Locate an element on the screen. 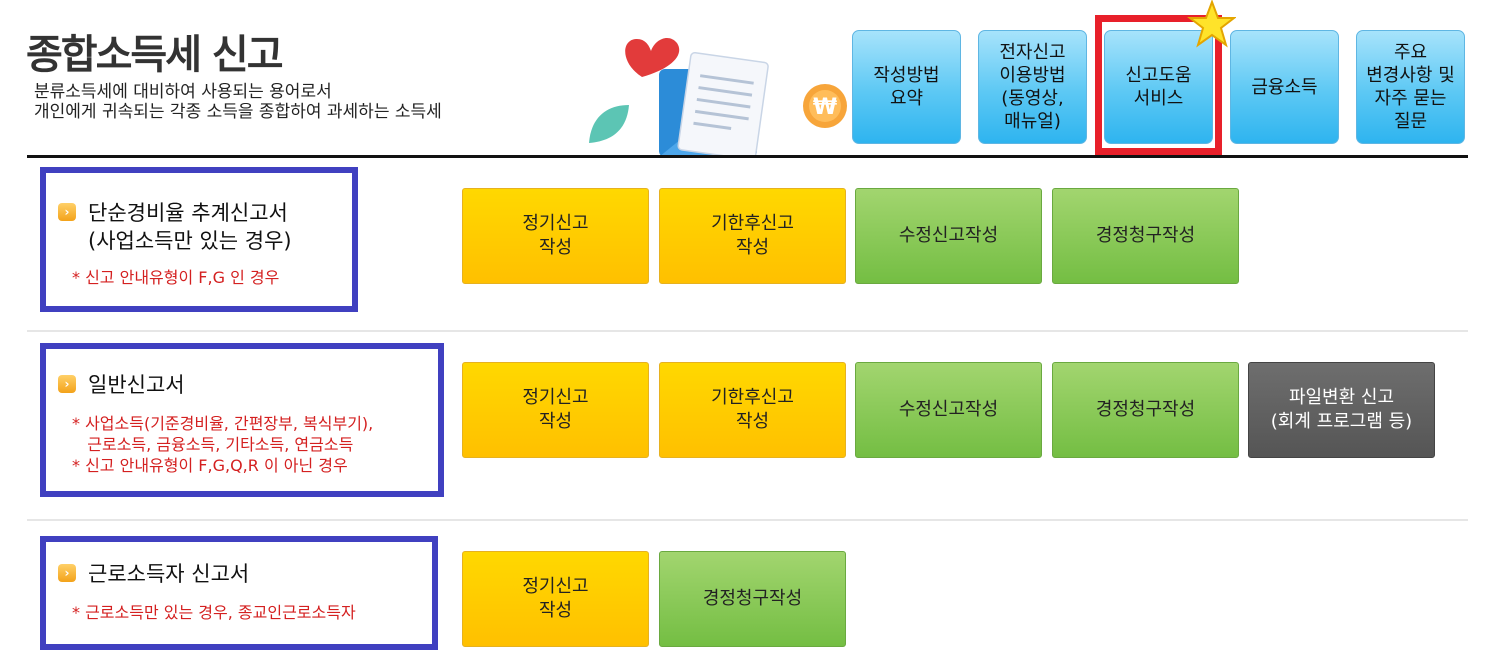 Image resolution: width=1486 pixels, height=666 pixels. tax-illustration: ₩ is located at coordinates (718, 97).